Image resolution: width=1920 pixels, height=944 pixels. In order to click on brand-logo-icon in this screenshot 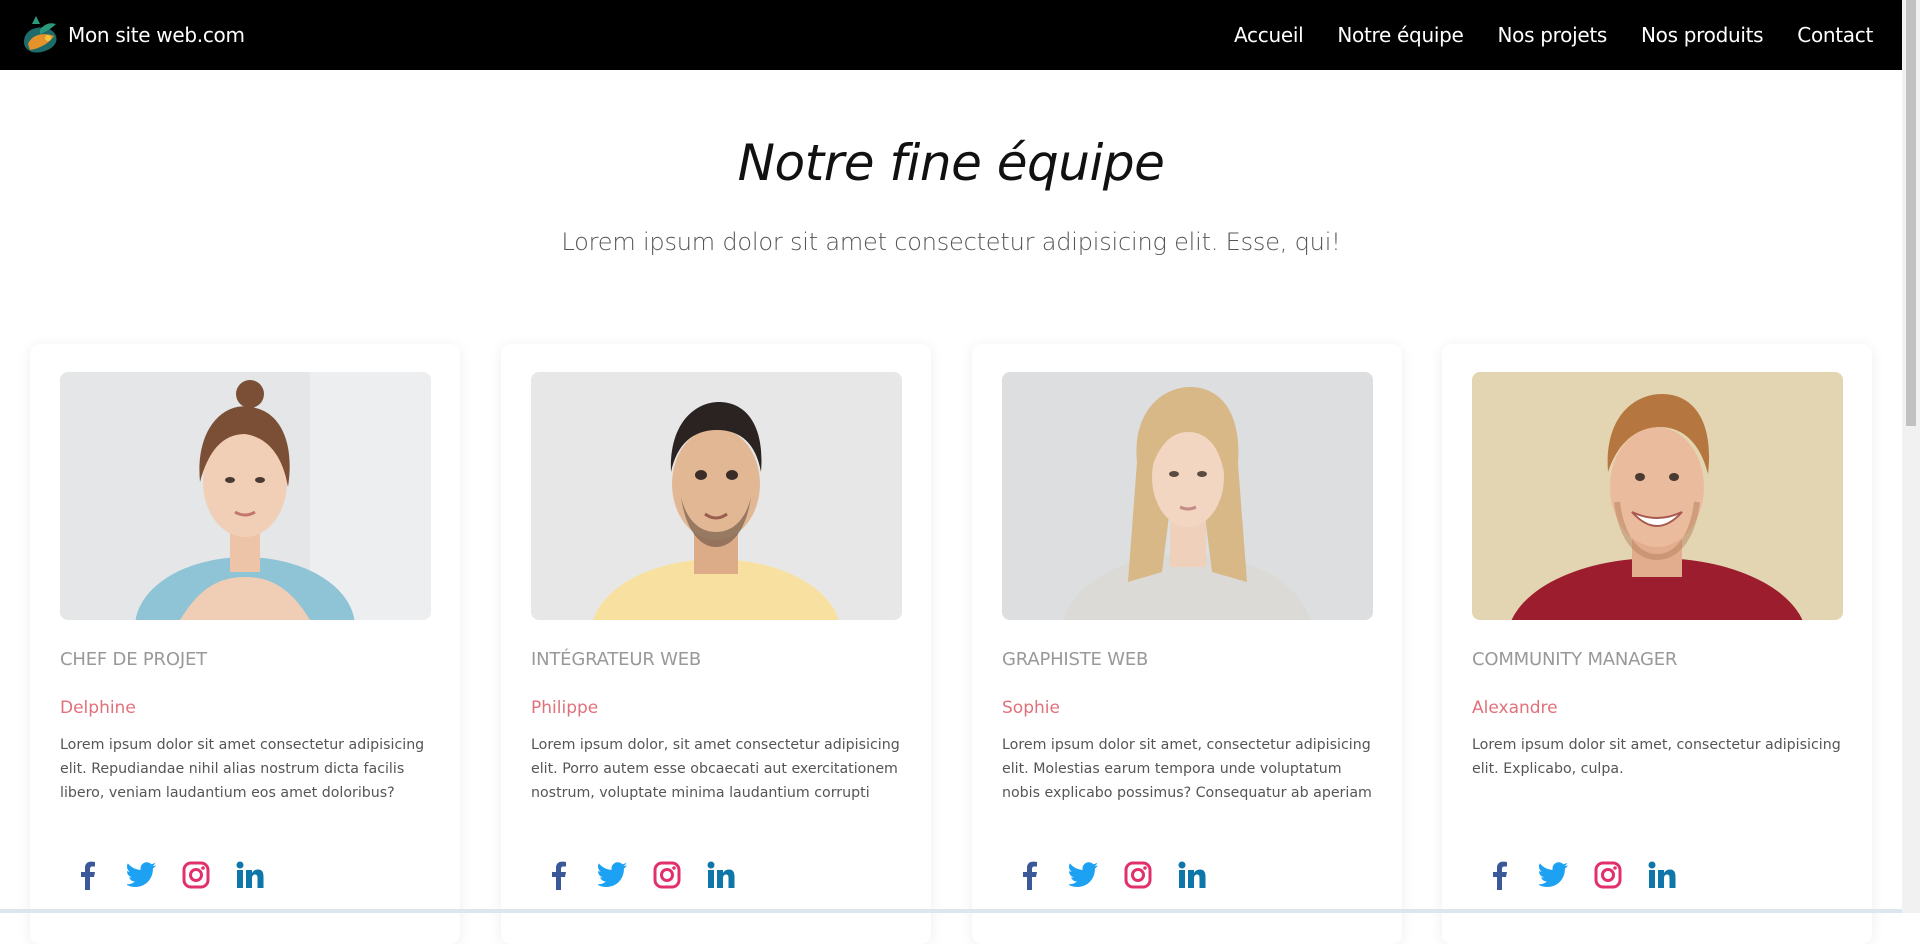, I will do `click(40, 34)`.